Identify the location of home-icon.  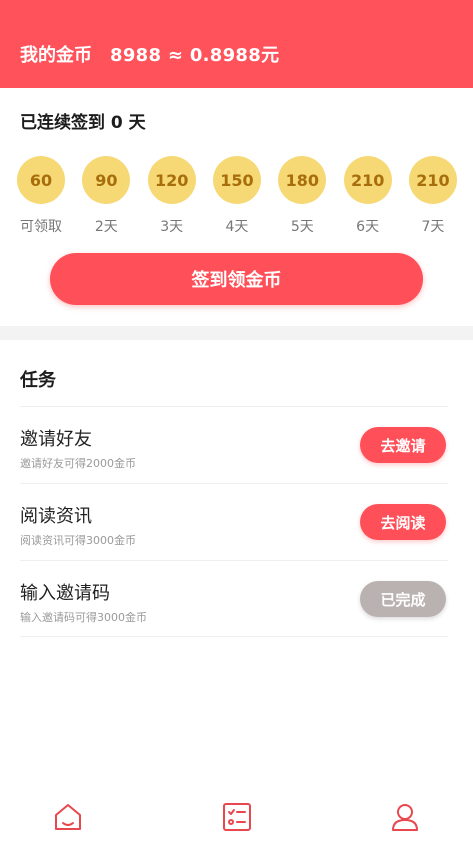
(68, 817).